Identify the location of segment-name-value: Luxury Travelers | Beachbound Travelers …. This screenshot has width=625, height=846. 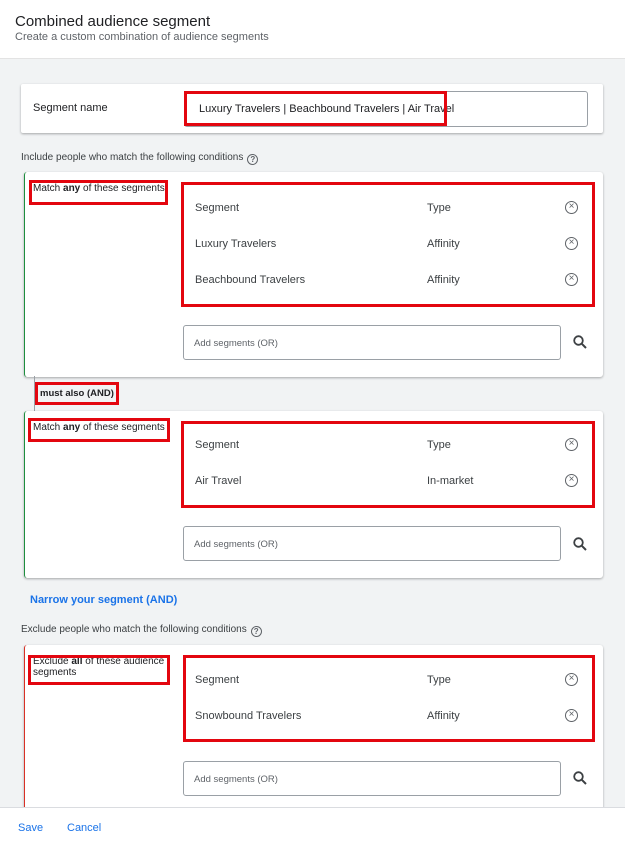
(327, 109).